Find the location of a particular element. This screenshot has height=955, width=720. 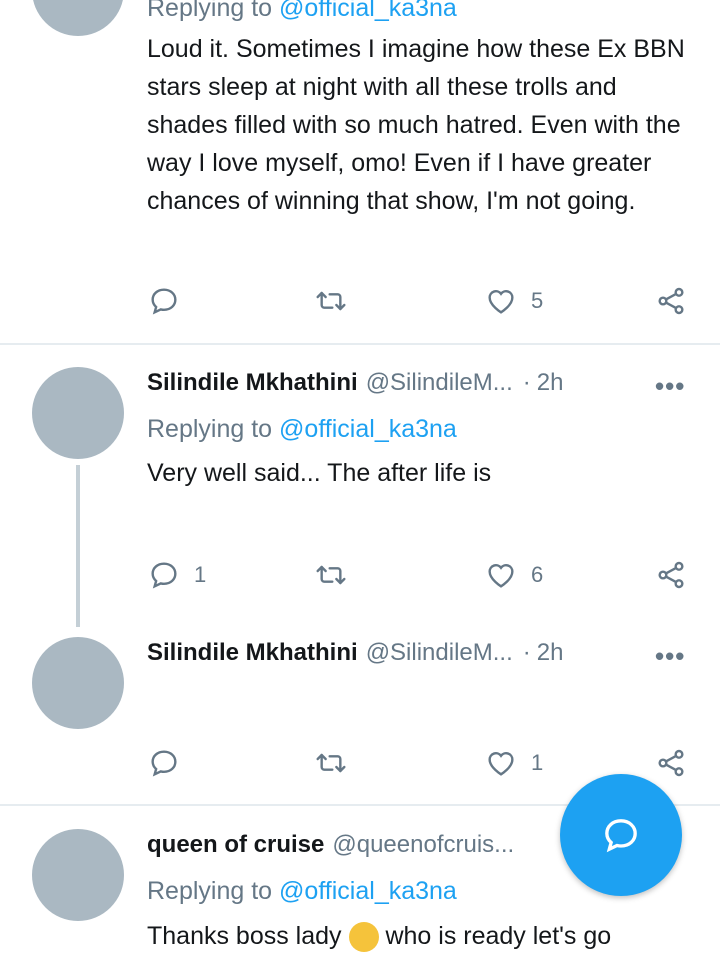

like-count: 6 is located at coordinates (537, 574).